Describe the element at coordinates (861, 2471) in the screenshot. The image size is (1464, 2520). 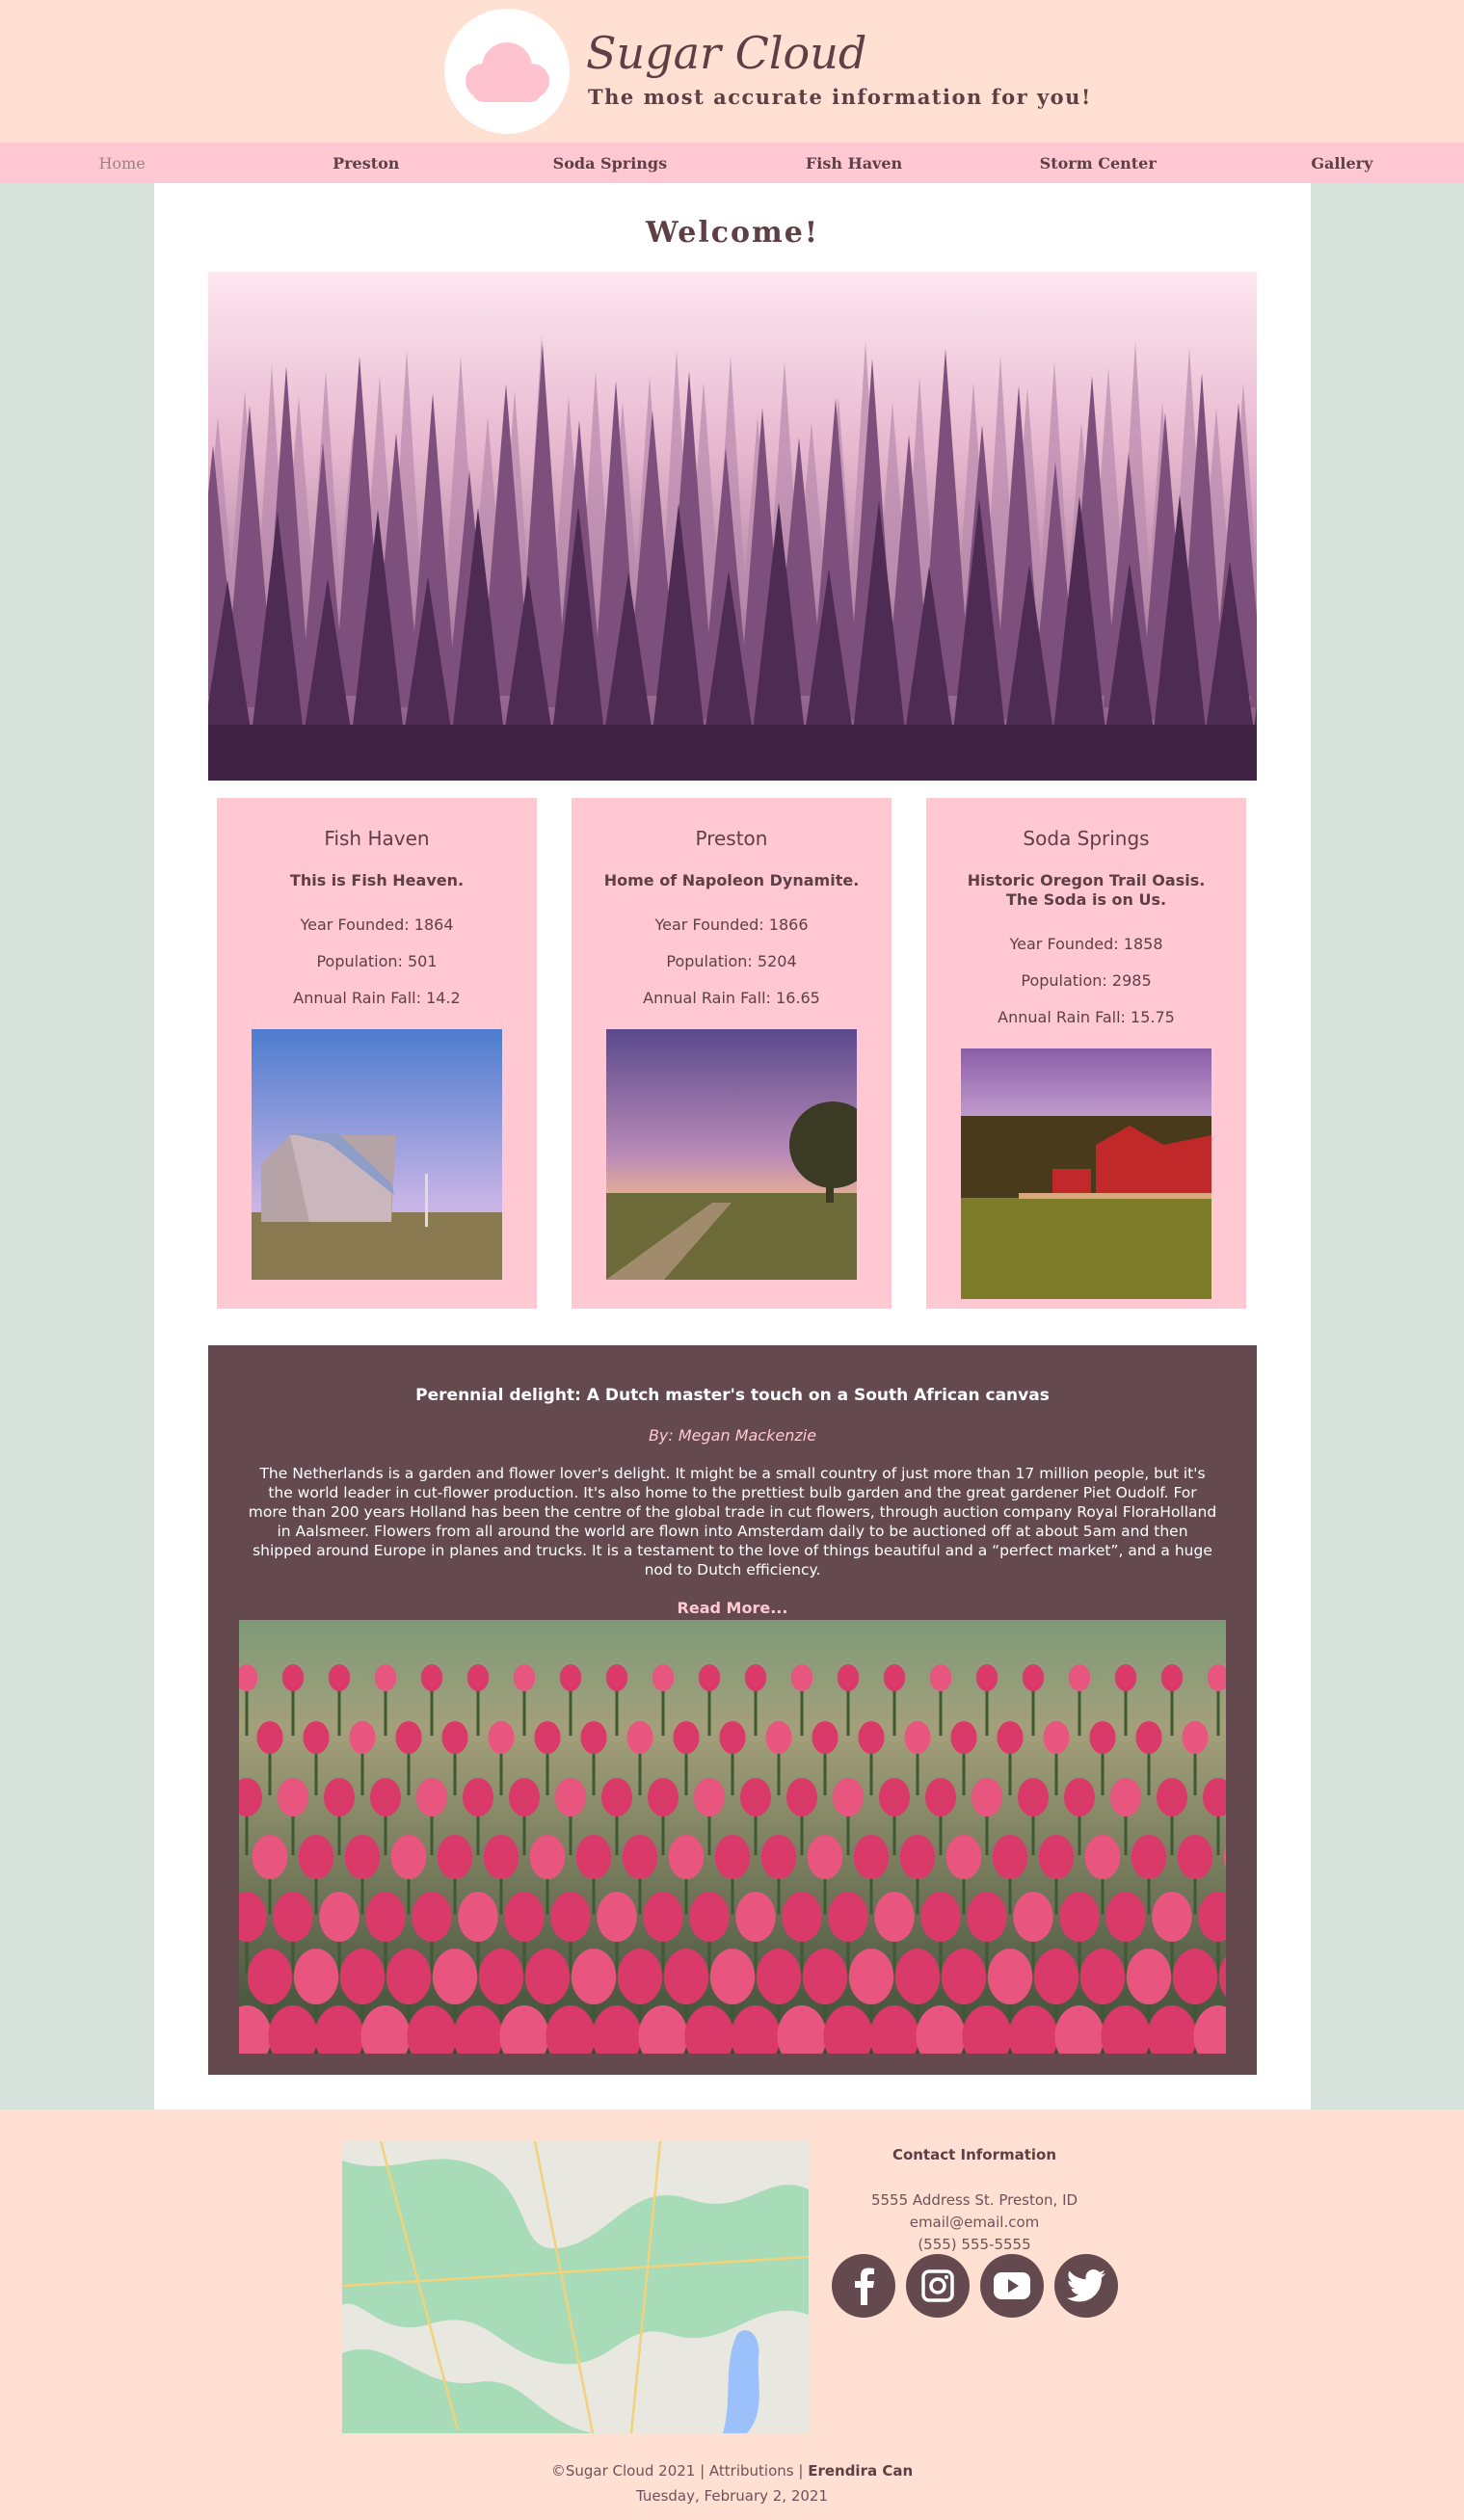
I see `author-name: Erendira Can` at that location.